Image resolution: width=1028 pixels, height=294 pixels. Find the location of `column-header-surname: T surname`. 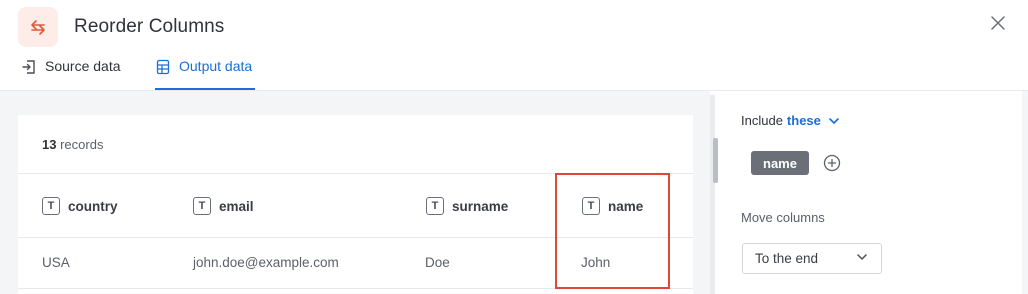

column-header-surname: T surname is located at coordinates (467, 206).